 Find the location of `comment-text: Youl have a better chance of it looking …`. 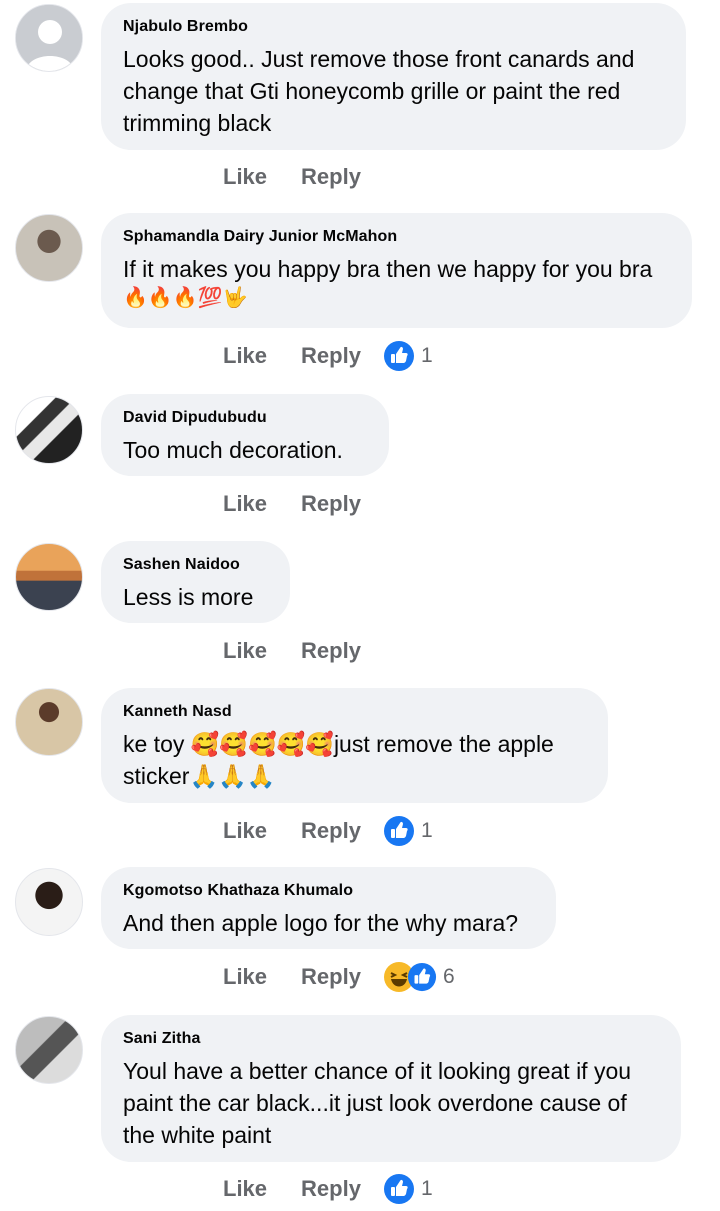

comment-text: Youl have a better chance of it looking … is located at coordinates (377, 1103).